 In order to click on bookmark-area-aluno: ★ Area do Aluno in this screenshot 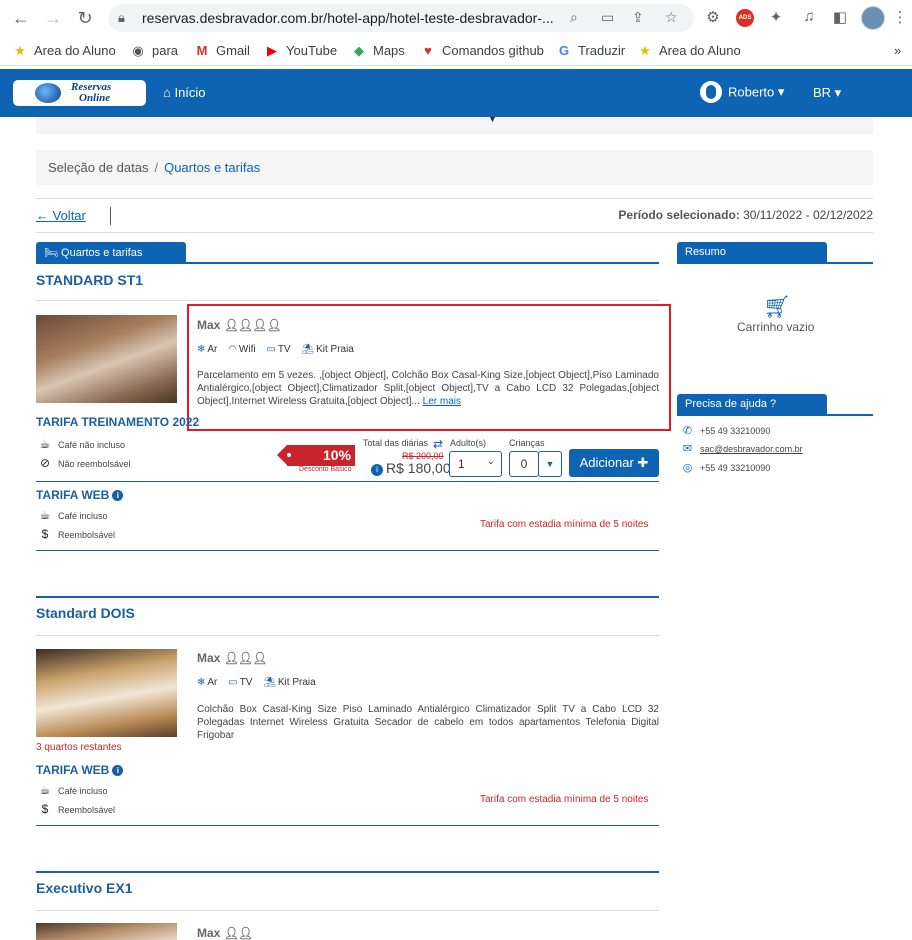, I will do `click(64, 51)`.